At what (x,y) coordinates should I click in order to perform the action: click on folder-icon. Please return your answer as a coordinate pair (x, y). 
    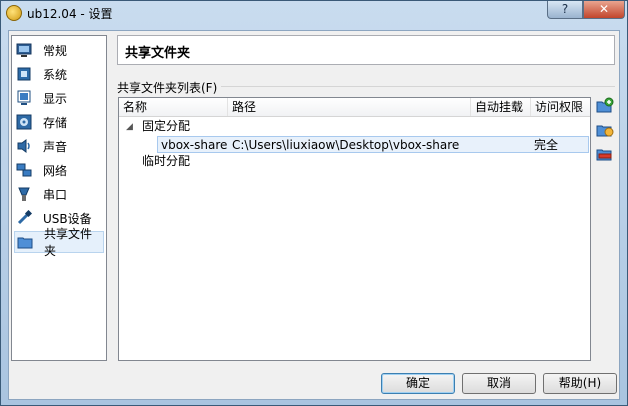
    Looking at the image, I should click on (25, 242).